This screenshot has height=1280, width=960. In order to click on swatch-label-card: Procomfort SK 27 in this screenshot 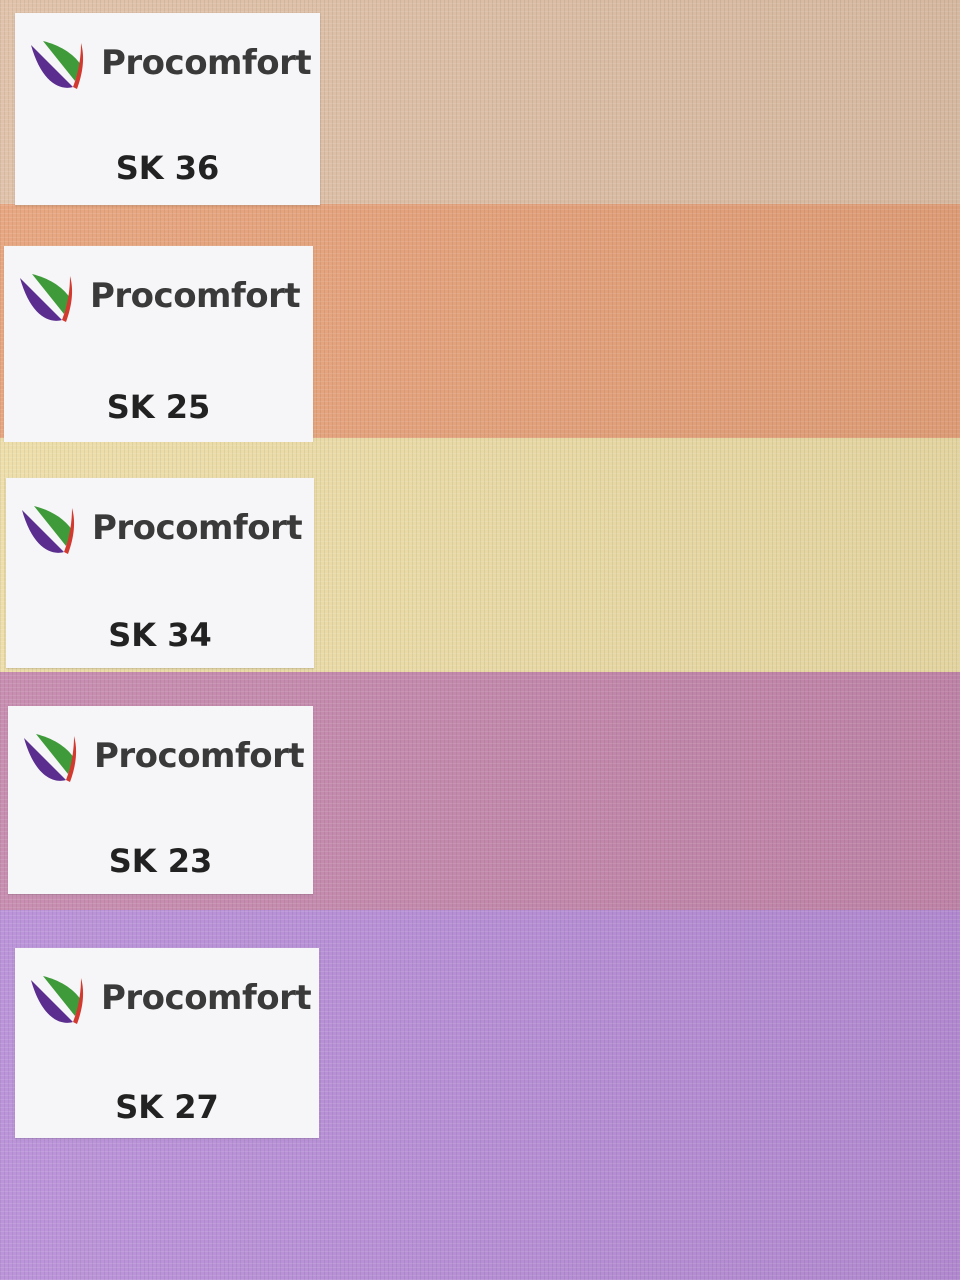, I will do `click(167, 1043)`.